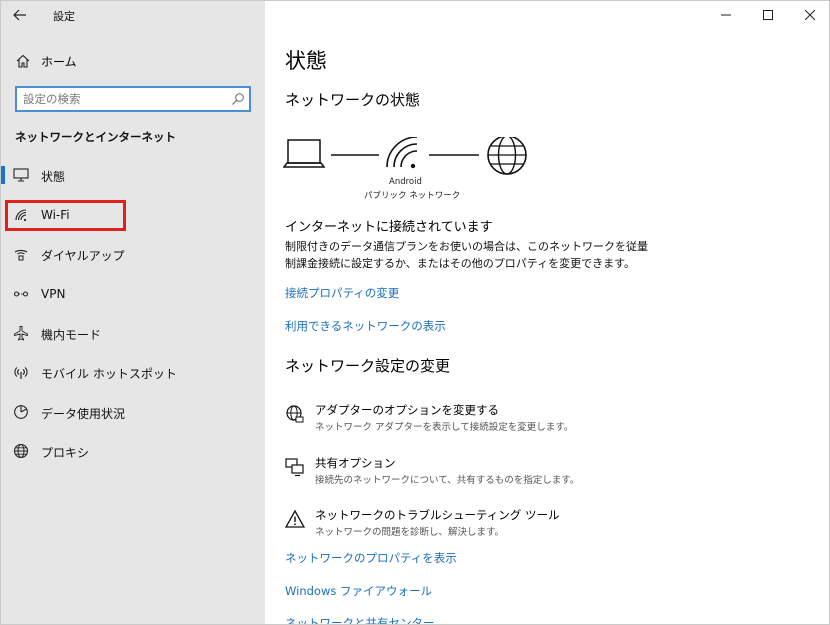 The width and height of the screenshot is (830, 625). I want to click on dialup-icon, so click(21, 255).